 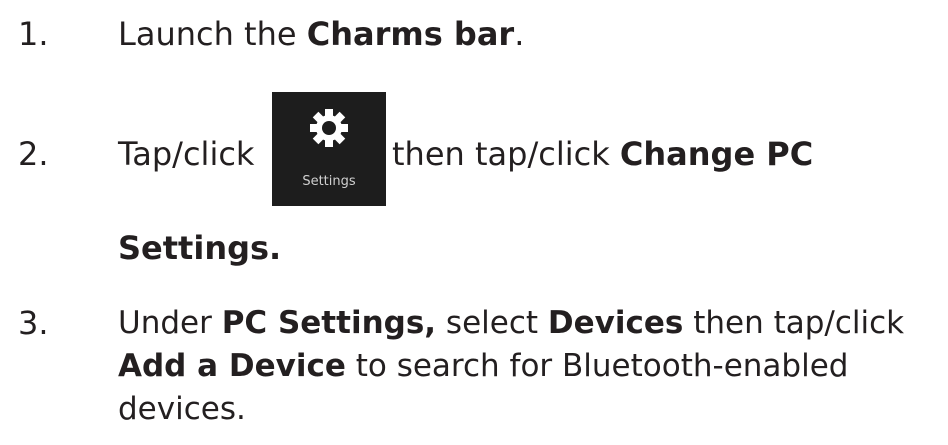 What do you see at coordinates (716, 154) in the screenshot?
I see `step-2-change-pc: Change PC` at bounding box center [716, 154].